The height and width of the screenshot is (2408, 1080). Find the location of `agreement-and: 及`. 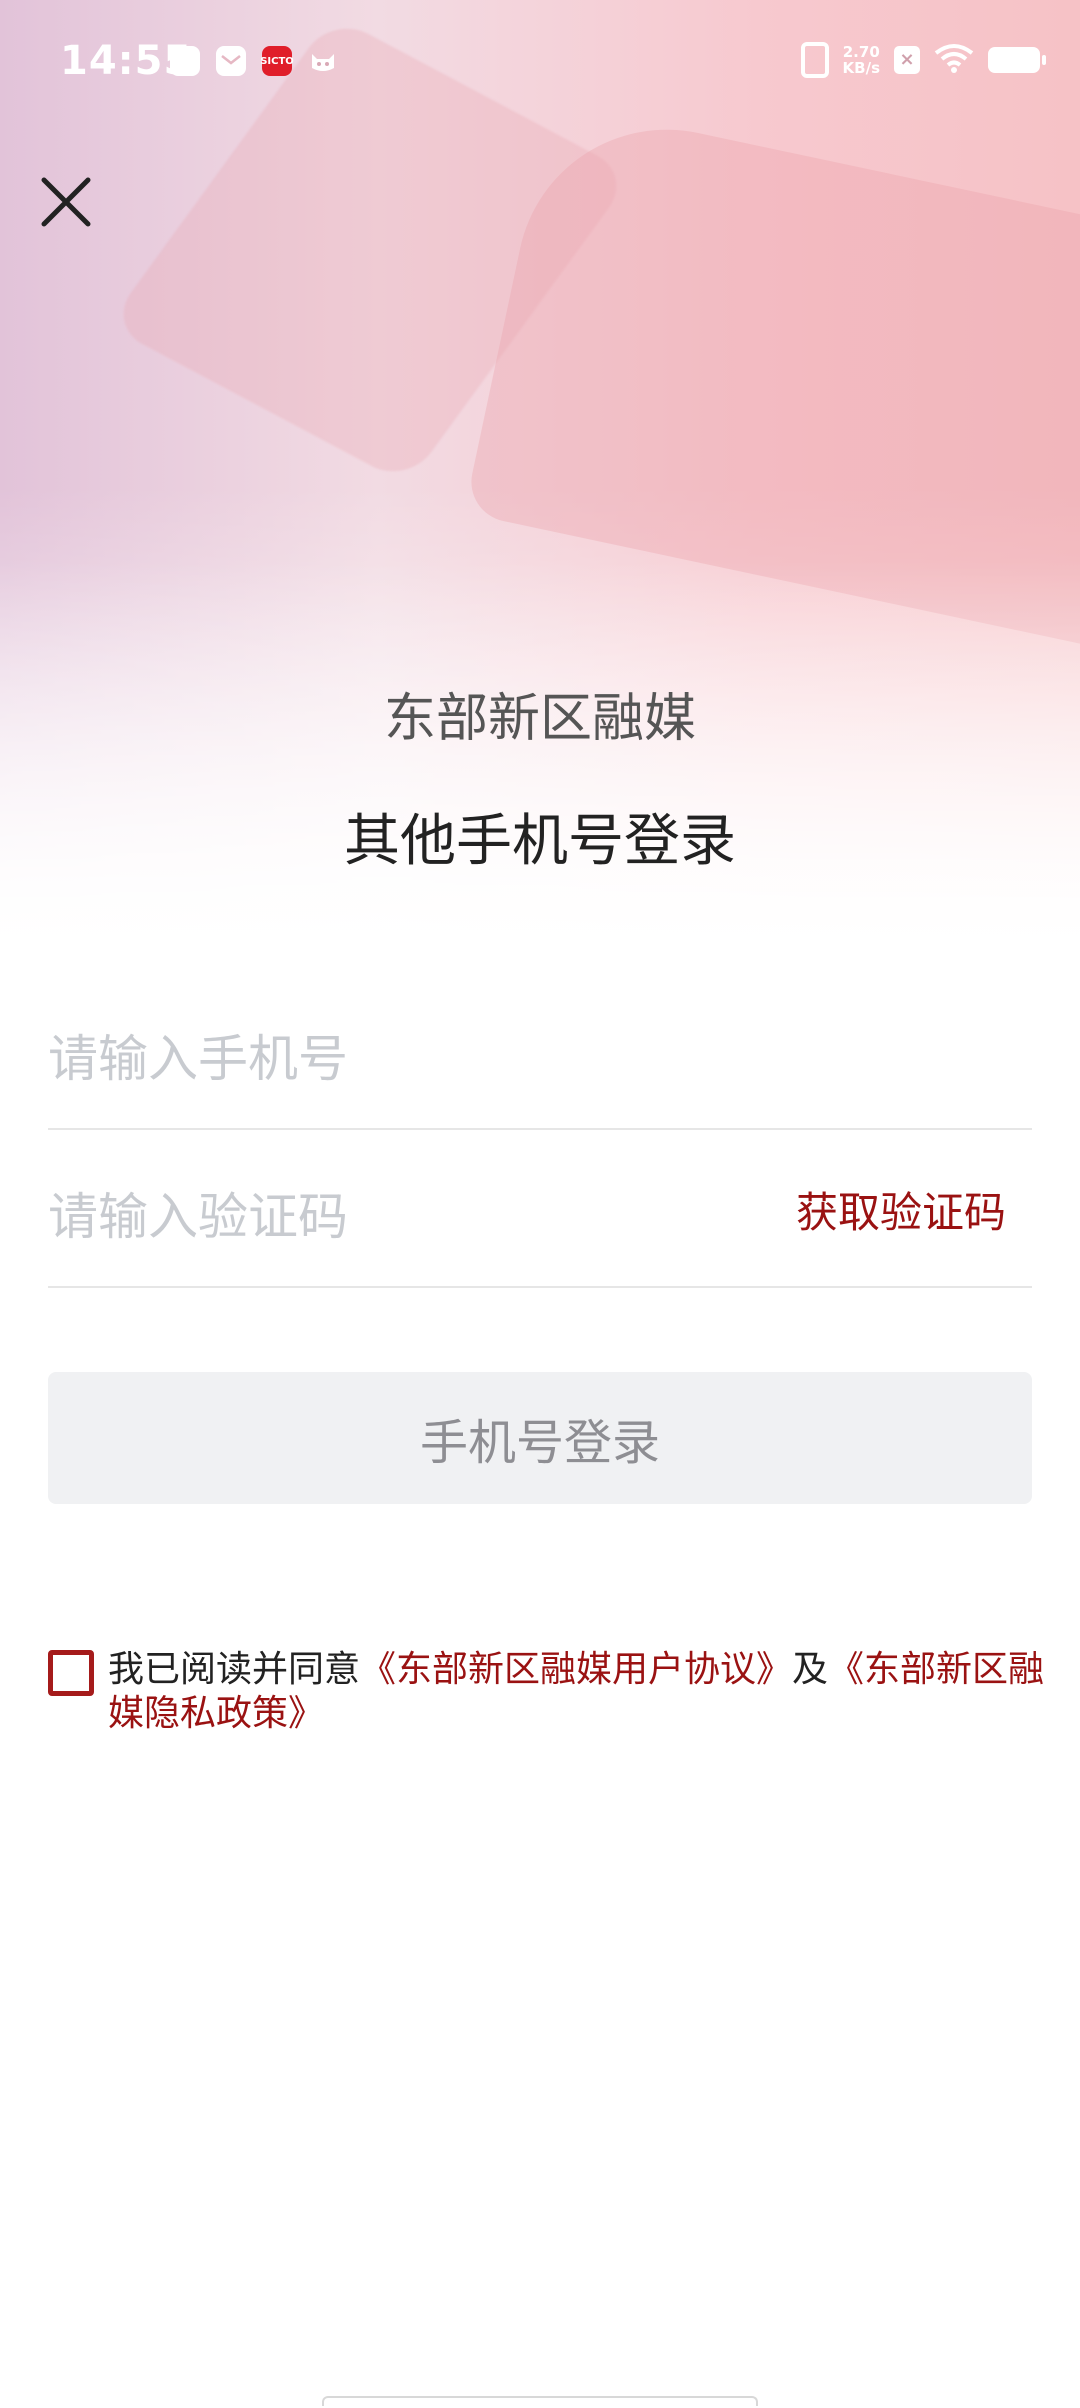

agreement-and: 及 is located at coordinates (810, 1669).